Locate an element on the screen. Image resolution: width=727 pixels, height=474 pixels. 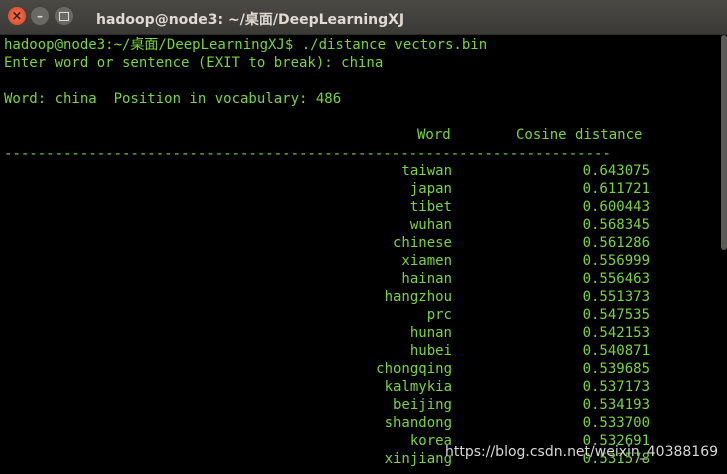
result-distance: 0.537173 is located at coordinates (616, 387).